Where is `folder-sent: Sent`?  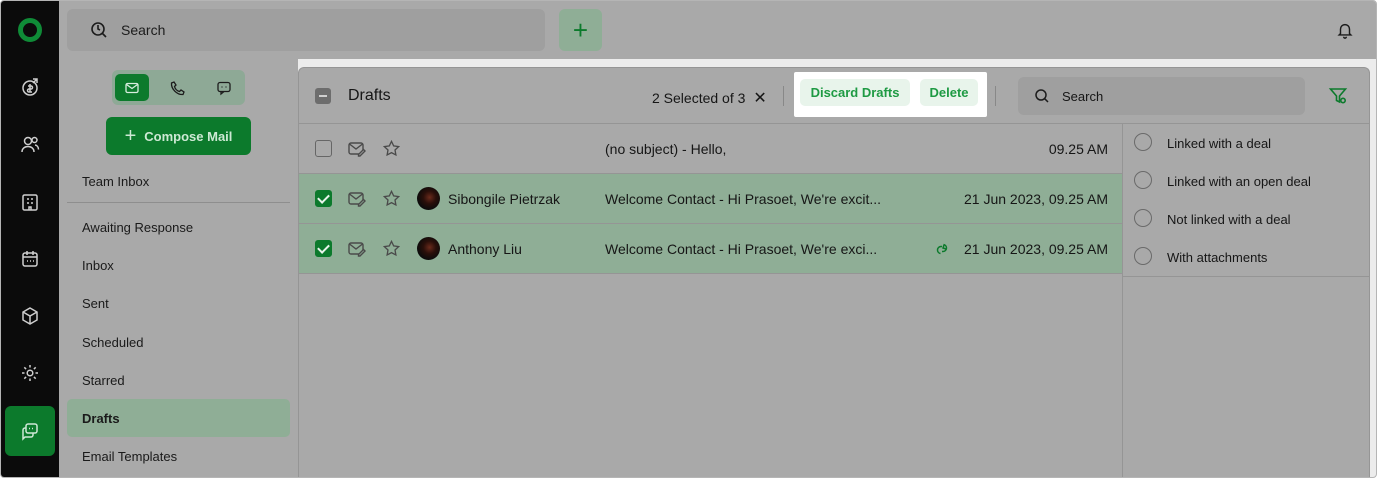
folder-sent: Sent is located at coordinates (178, 303).